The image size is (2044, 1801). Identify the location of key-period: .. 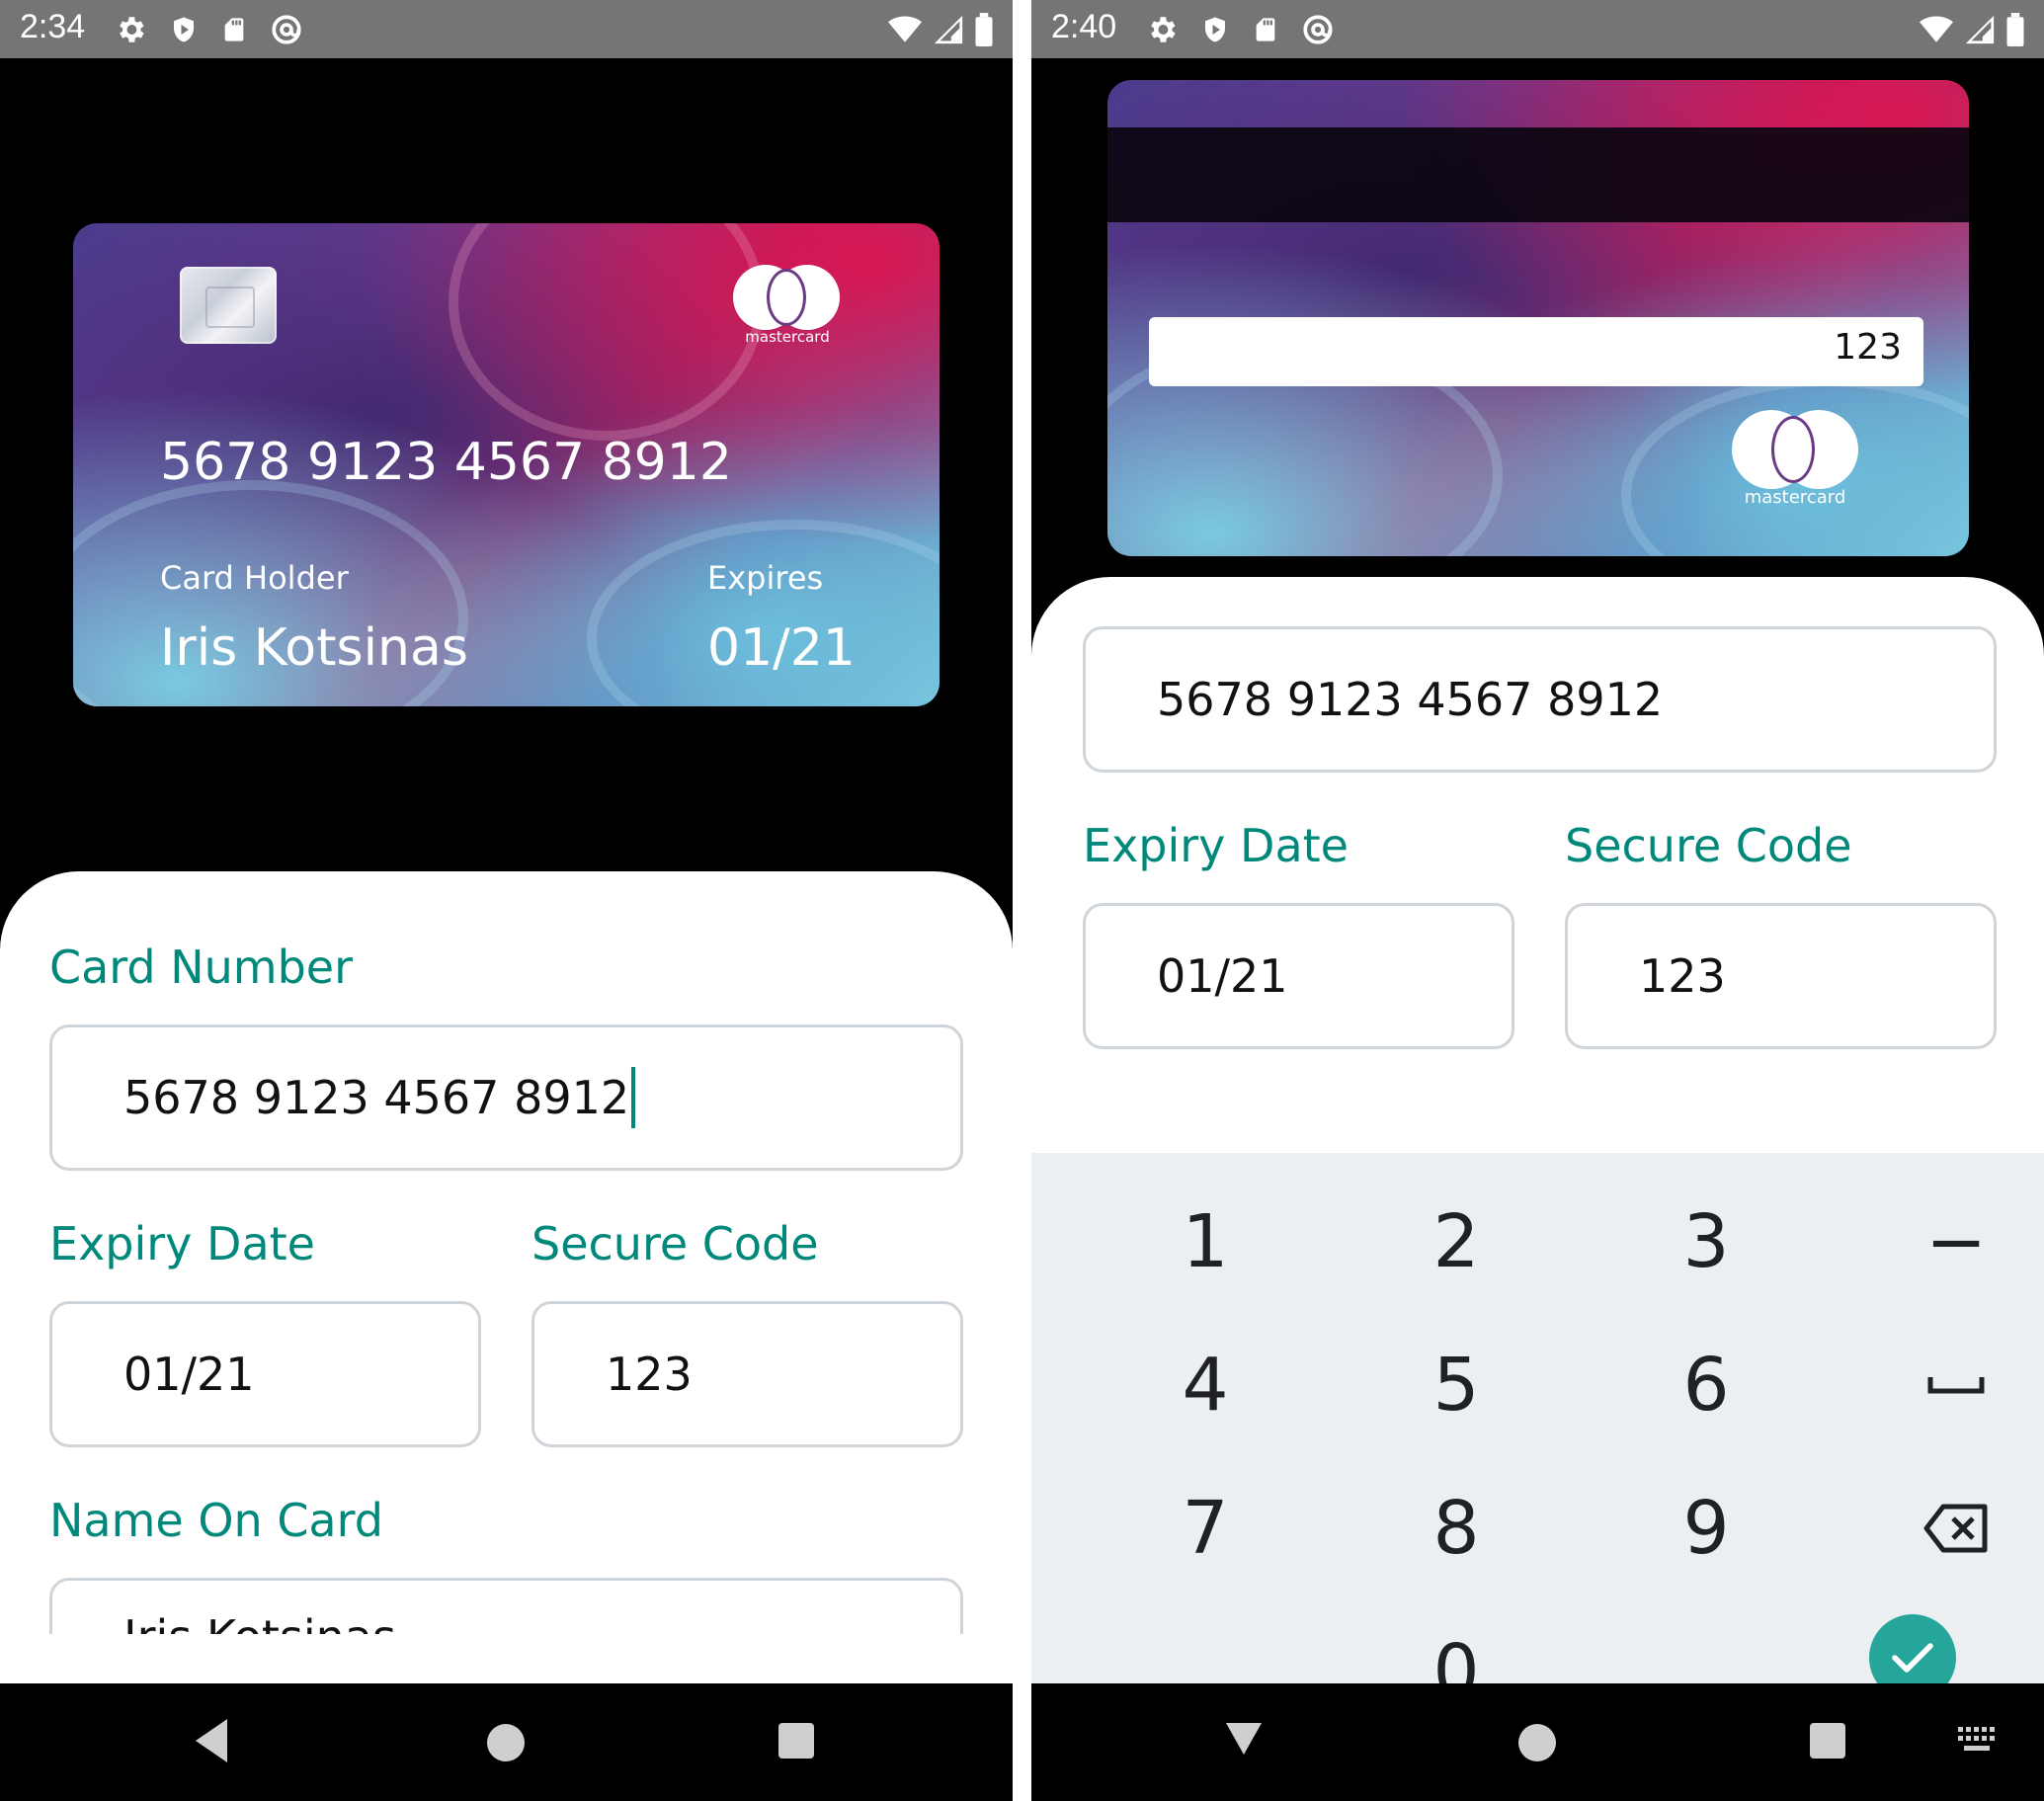
(1706, 1647).